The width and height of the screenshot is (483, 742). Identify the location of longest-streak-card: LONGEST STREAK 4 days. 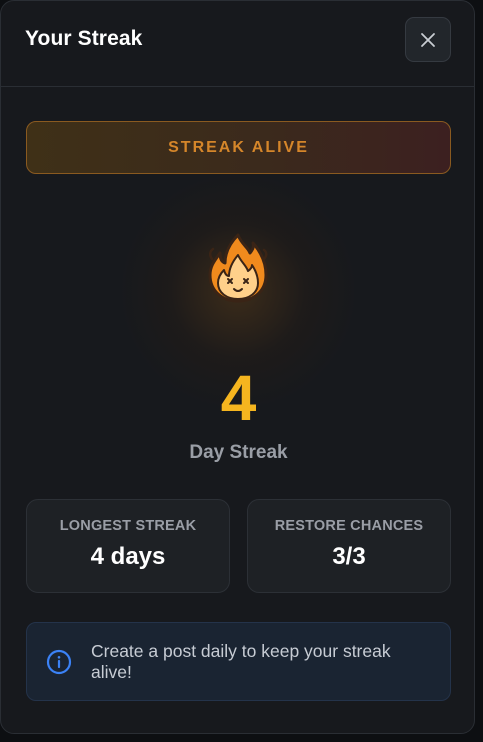
(128, 546).